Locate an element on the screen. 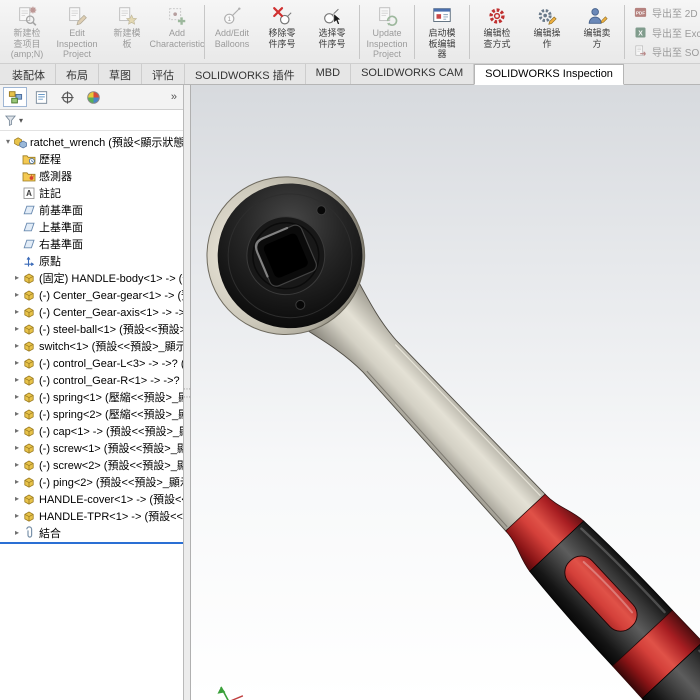 This screenshot has height=700, width=700. command-tab: 布局 is located at coordinates (77, 74).